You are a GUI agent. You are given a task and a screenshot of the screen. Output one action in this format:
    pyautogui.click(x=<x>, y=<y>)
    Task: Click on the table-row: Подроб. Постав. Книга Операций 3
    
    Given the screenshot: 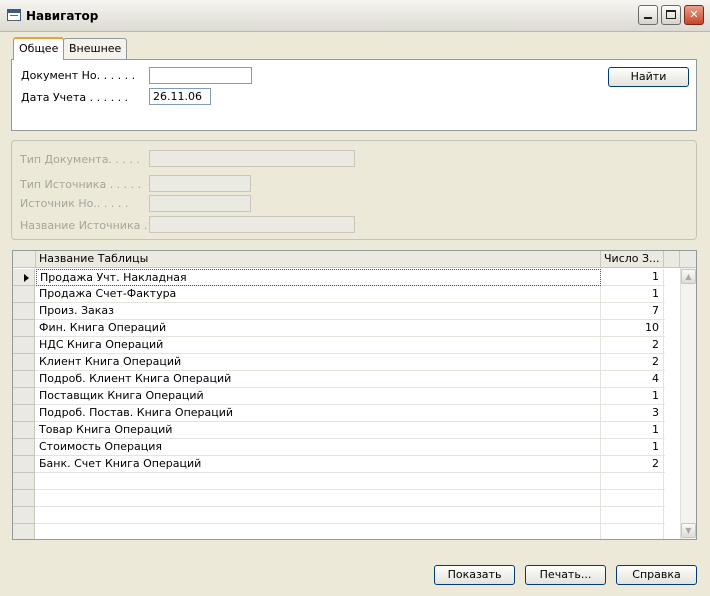 What is the action you would take?
    pyautogui.click(x=339, y=413)
    